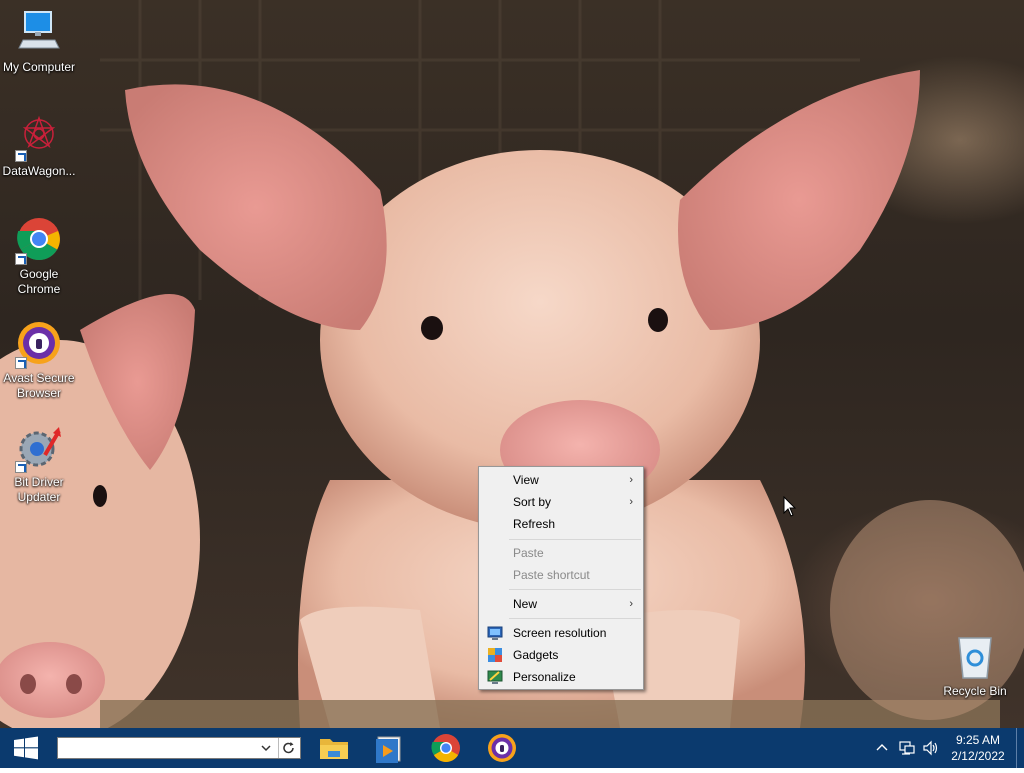 This screenshot has width=1024, height=773. Describe the element at coordinates (39, 34) in the screenshot. I see `computer-icon` at that location.